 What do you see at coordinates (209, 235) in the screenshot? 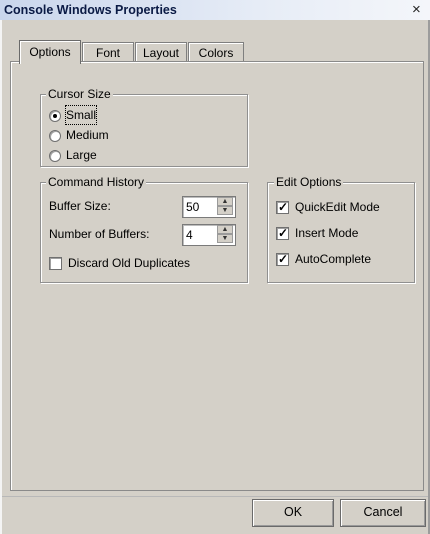
I see `number-of-buffers-spinner: 4 ▲ ▼` at bounding box center [209, 235].